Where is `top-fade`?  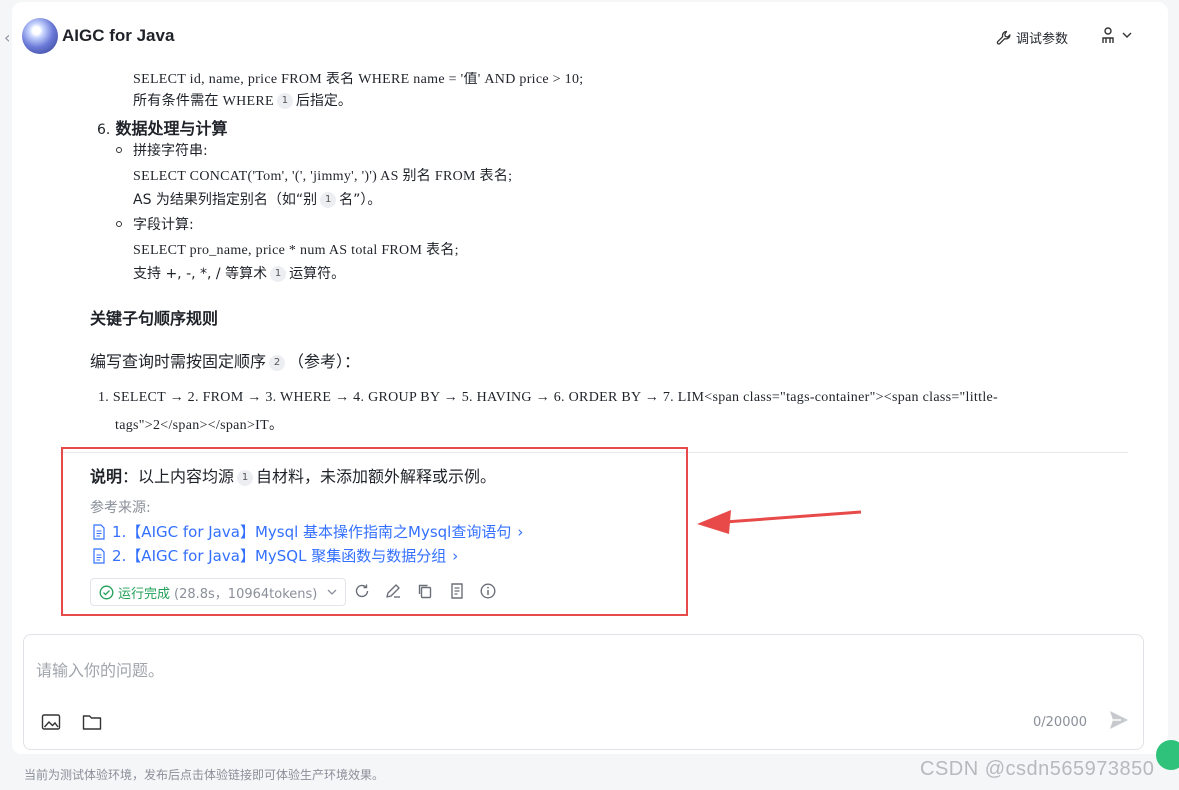 top-fade is located at coordinates (600, 63).